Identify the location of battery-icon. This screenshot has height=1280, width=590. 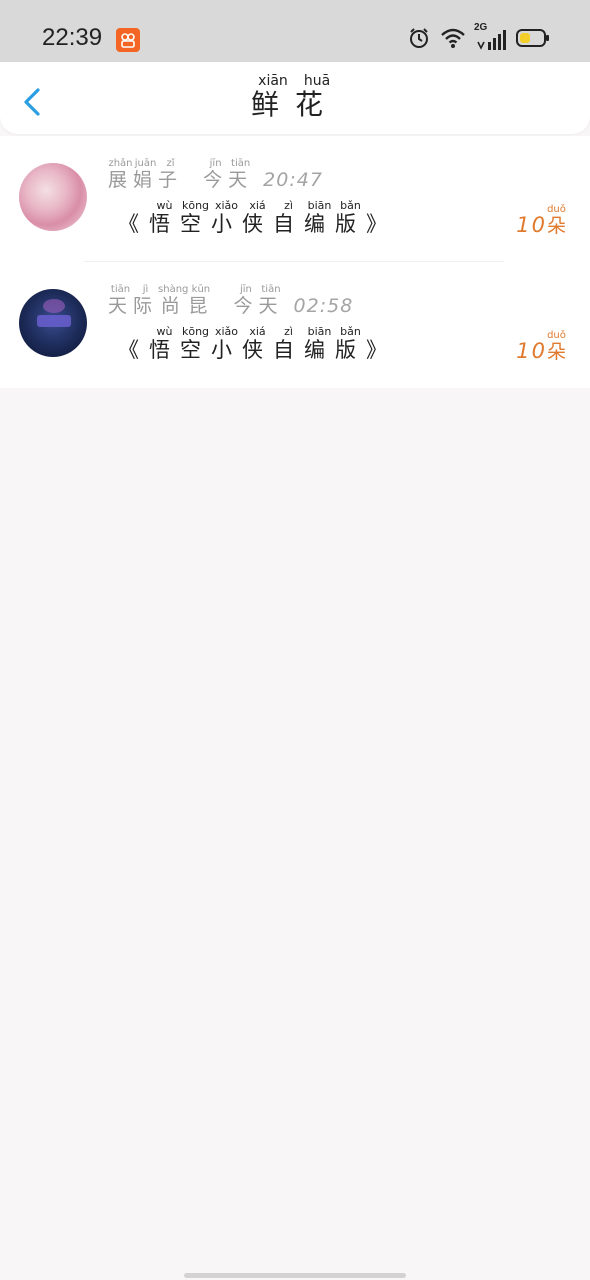
(533, 40).